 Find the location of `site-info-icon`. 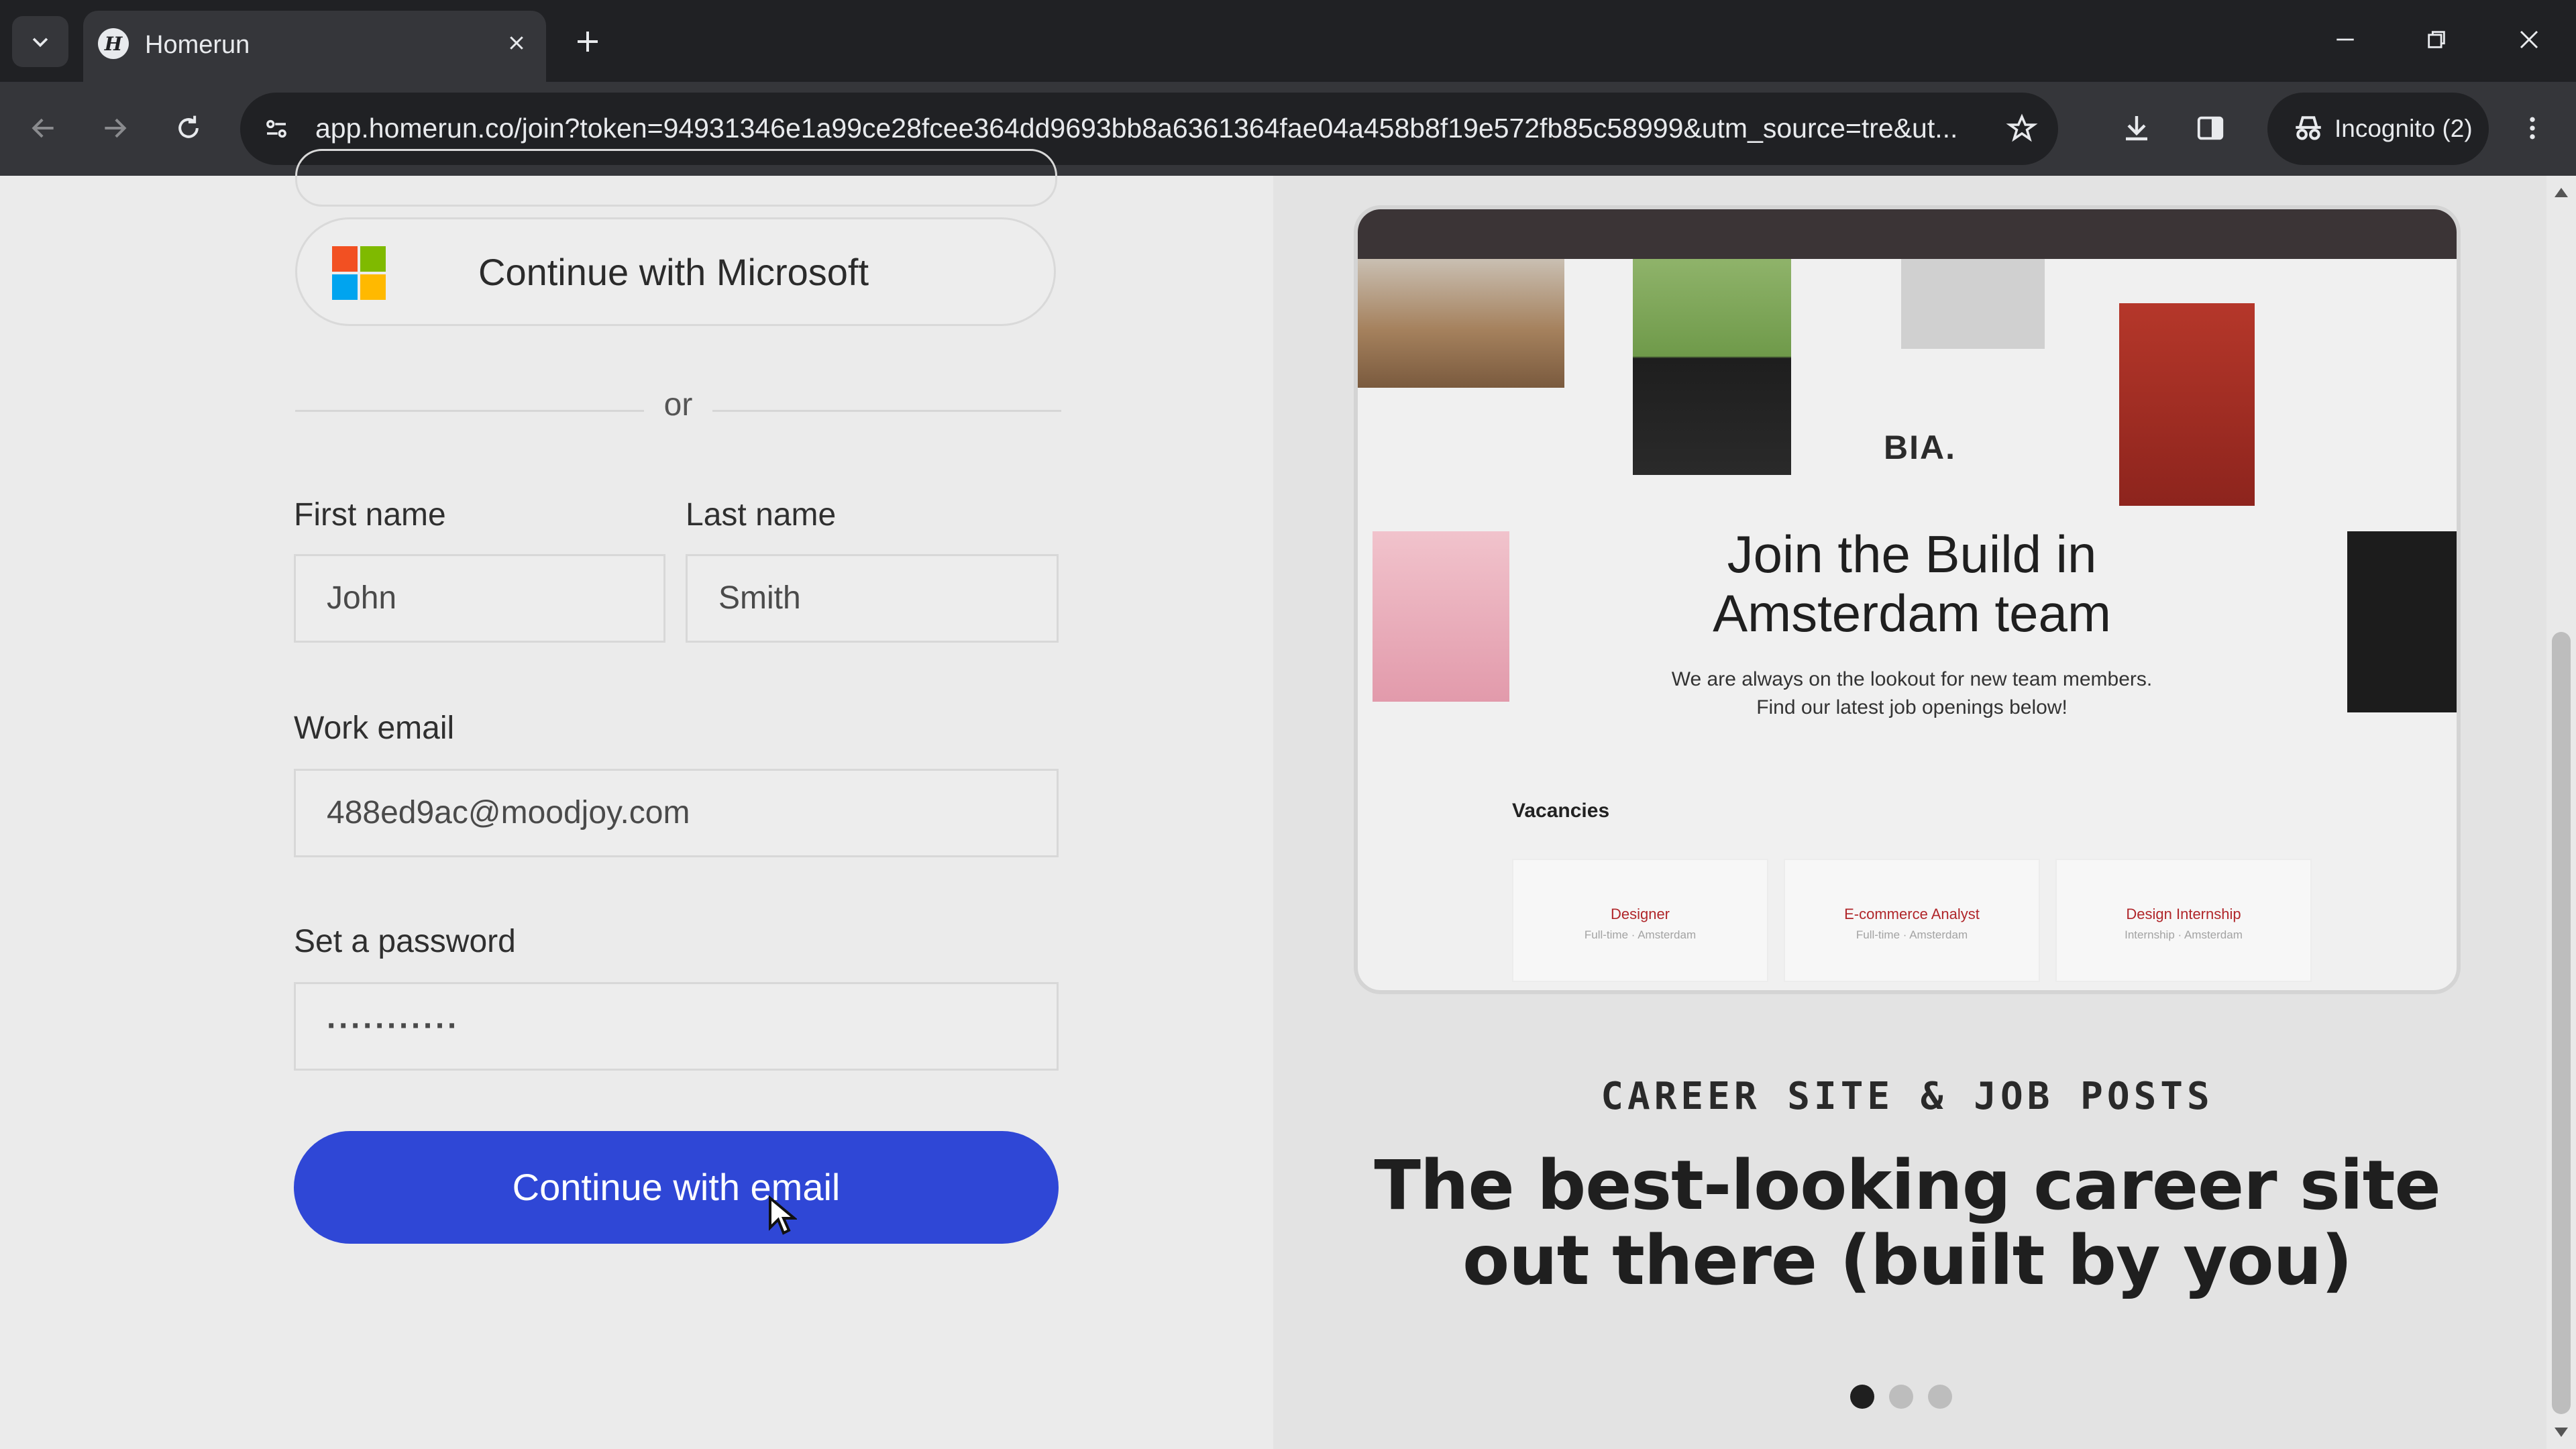

site-info-icon is located at coordinates (276, 128).